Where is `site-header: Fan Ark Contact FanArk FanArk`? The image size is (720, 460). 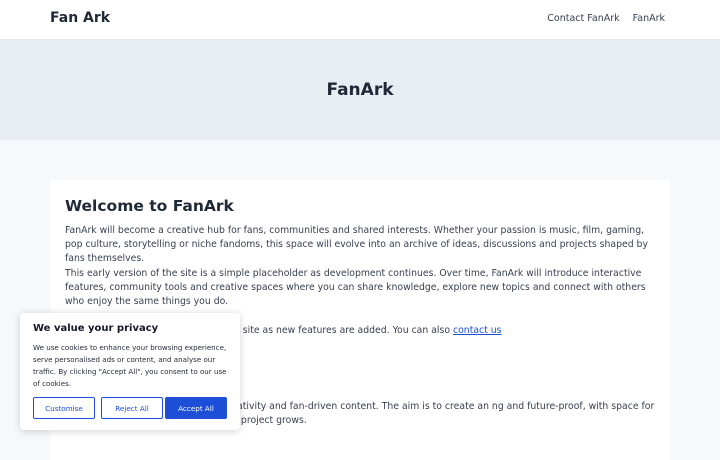
site-header: Fan Ark Contact FanArk FanArk is located at coordinates (360, 20).